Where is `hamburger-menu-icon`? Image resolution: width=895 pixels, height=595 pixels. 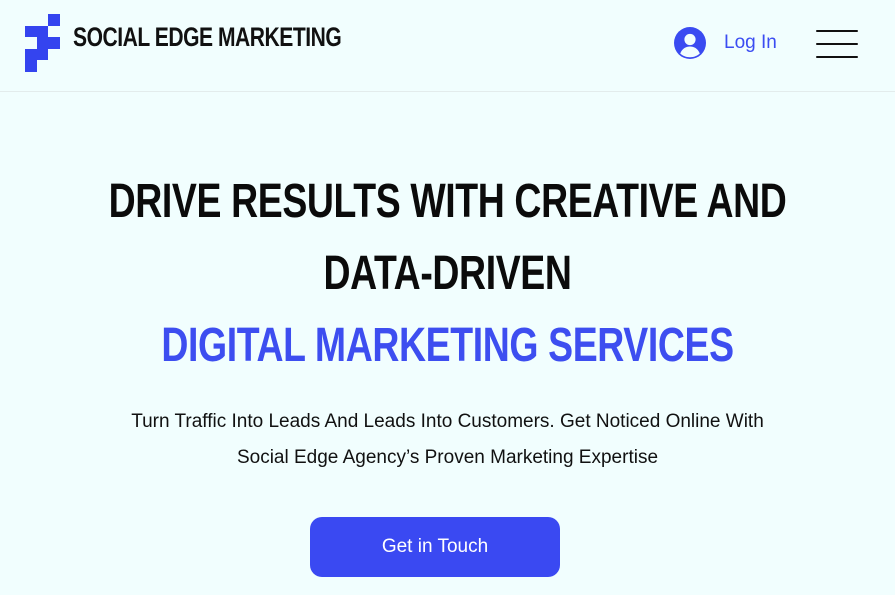 hamburger-menu-icon is located at coordinates (837, 44).